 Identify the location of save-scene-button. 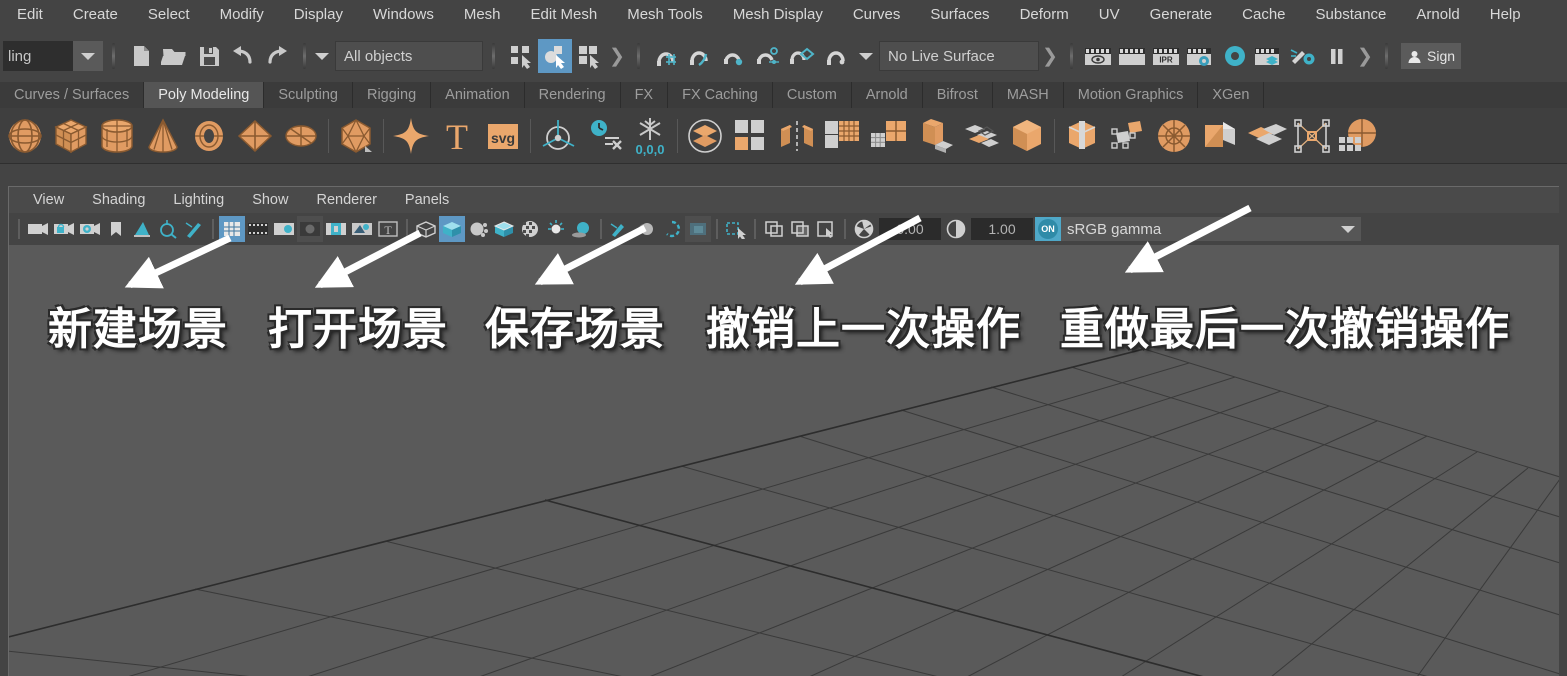
(209, 56).